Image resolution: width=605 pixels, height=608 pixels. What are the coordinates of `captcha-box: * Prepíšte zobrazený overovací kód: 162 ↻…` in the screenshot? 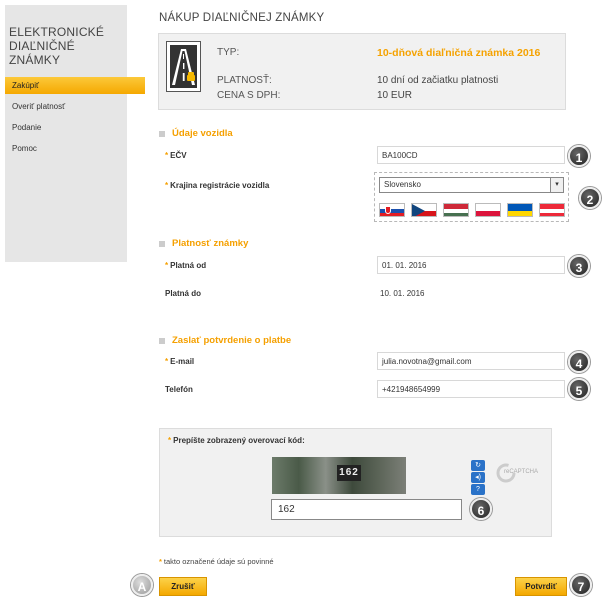 It's located at (355, 482).